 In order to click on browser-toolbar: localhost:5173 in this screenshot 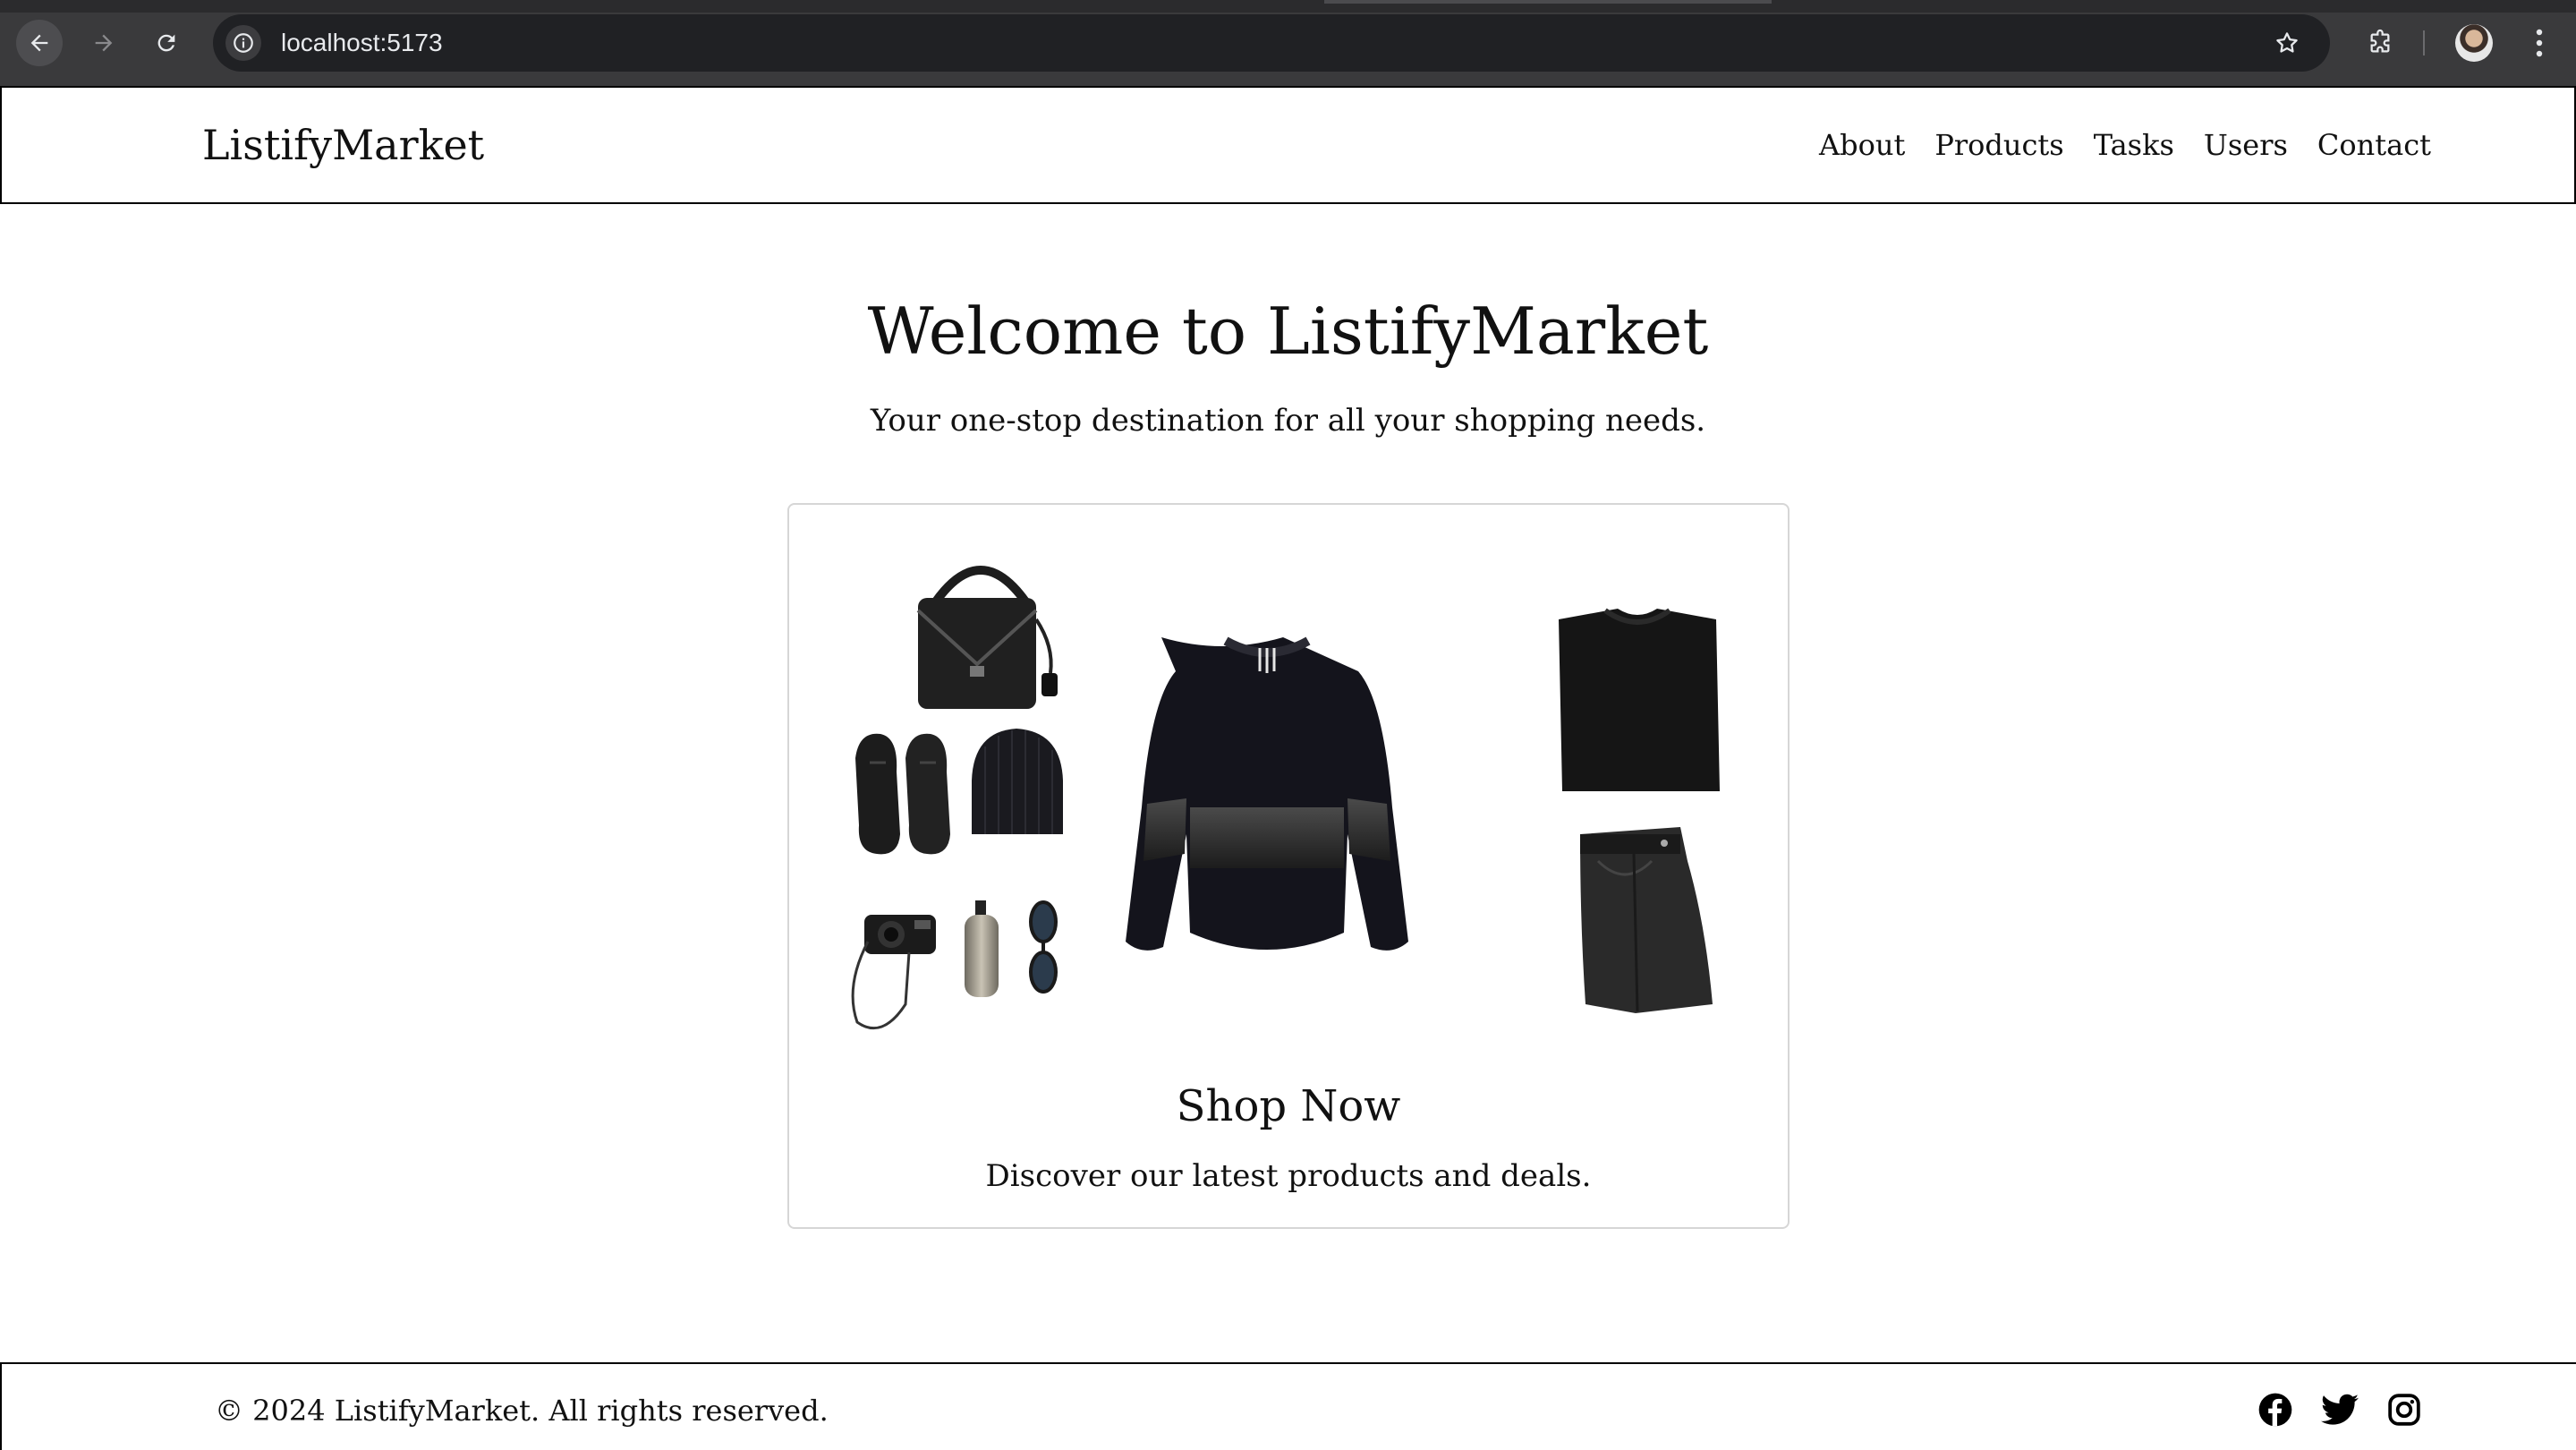, I will do `click(1288, 43)`.